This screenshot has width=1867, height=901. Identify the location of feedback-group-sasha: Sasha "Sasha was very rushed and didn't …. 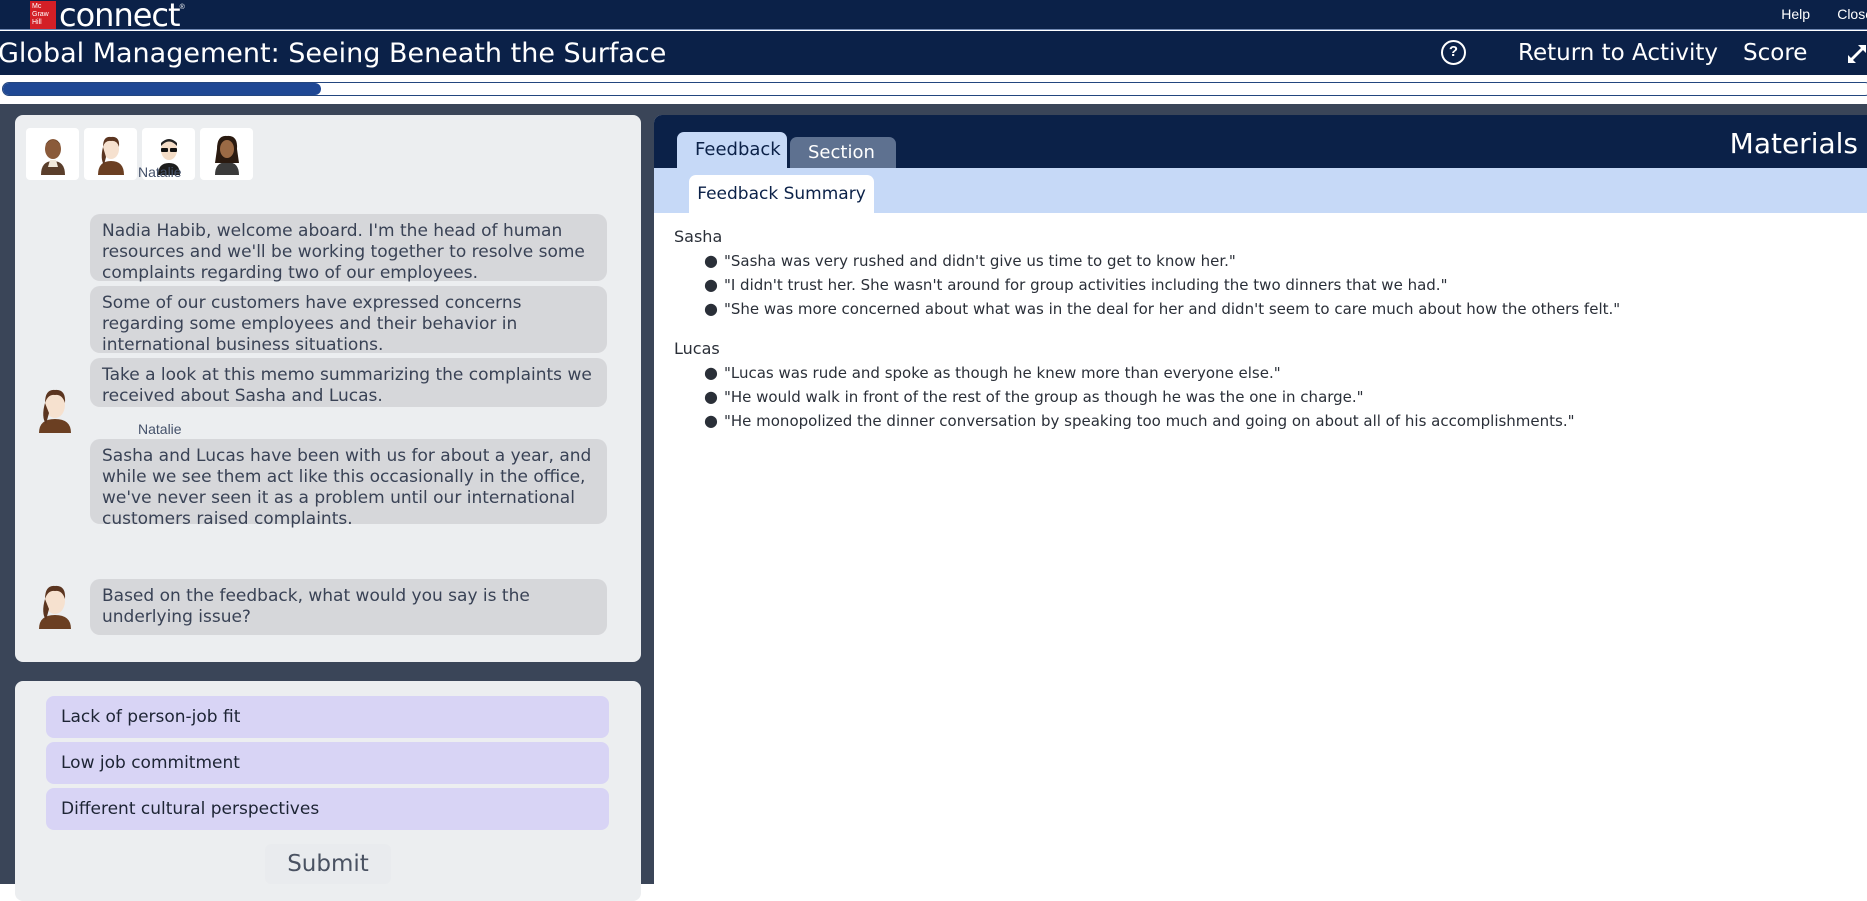
(1147, 274).